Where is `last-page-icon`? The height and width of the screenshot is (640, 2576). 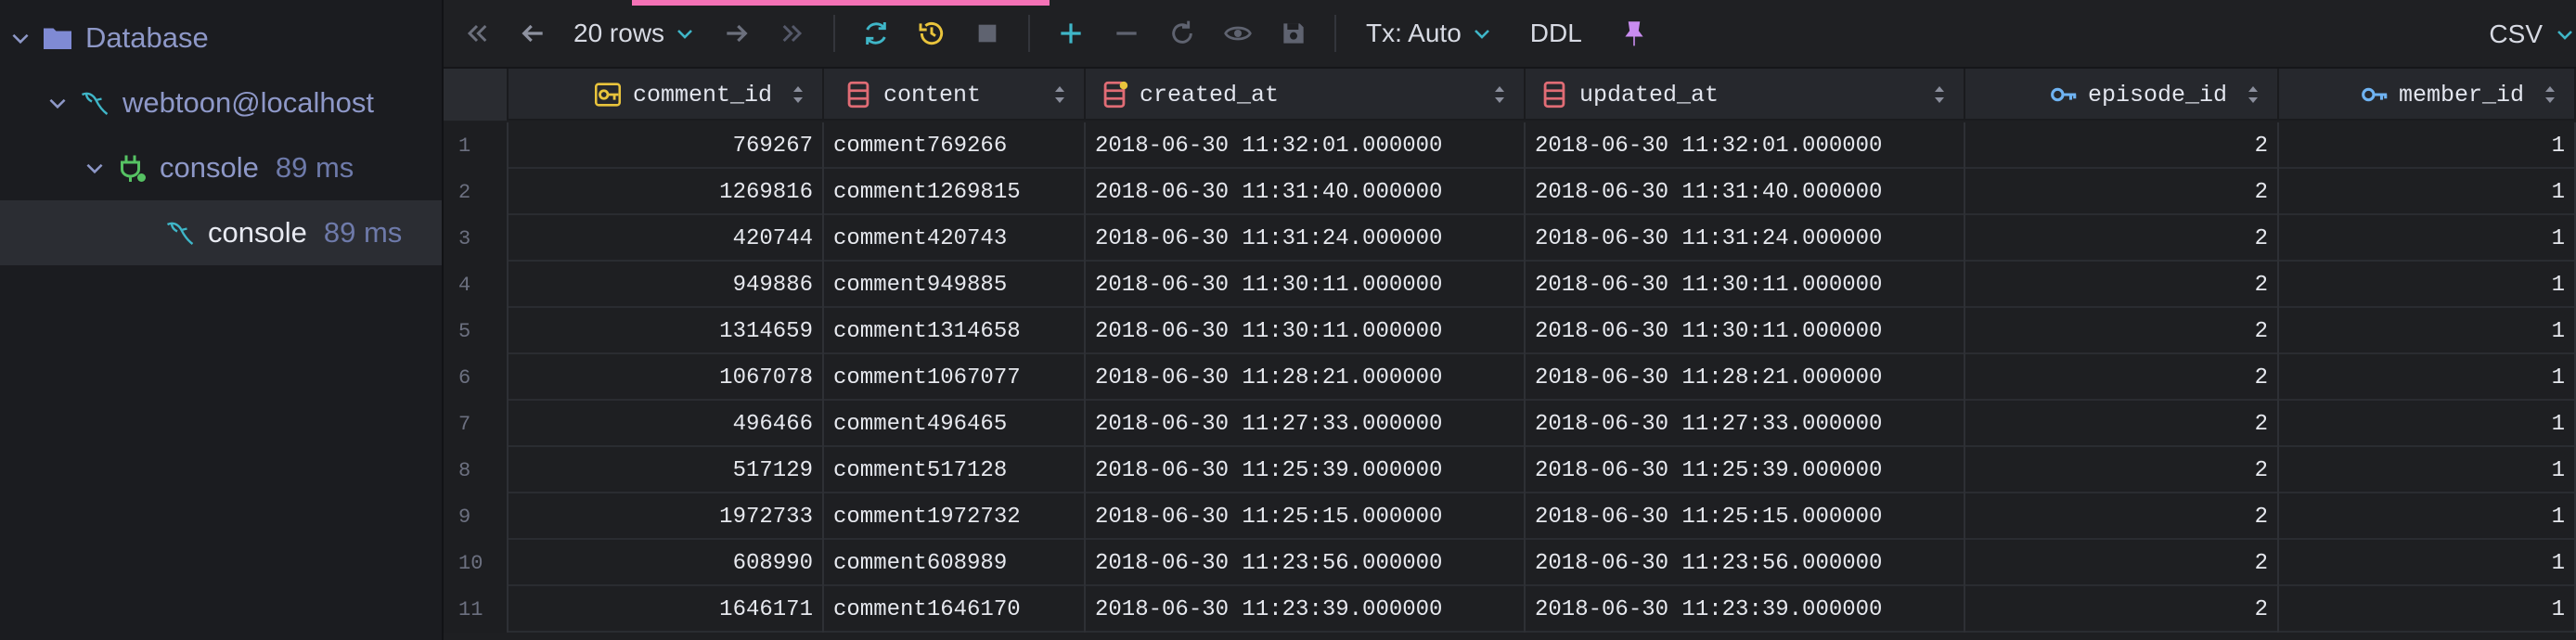 last-page-icon is located at coordinates (792, 33).